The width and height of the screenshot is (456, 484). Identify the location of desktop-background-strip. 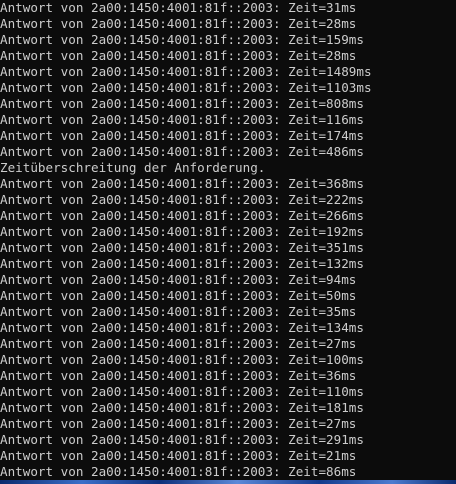
(228, 482).